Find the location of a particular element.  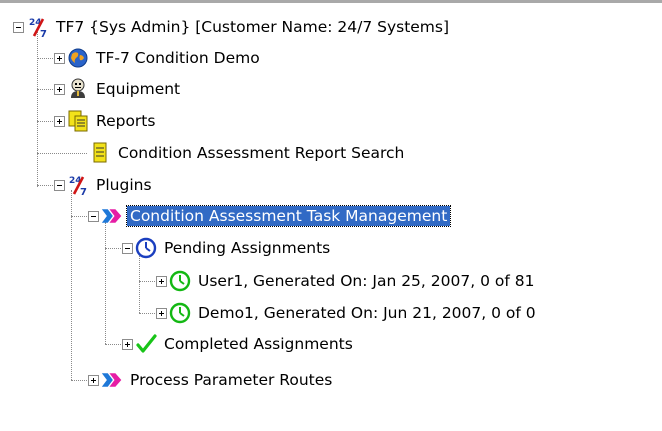

report-stack-icon is located at coordinates (78, 121).